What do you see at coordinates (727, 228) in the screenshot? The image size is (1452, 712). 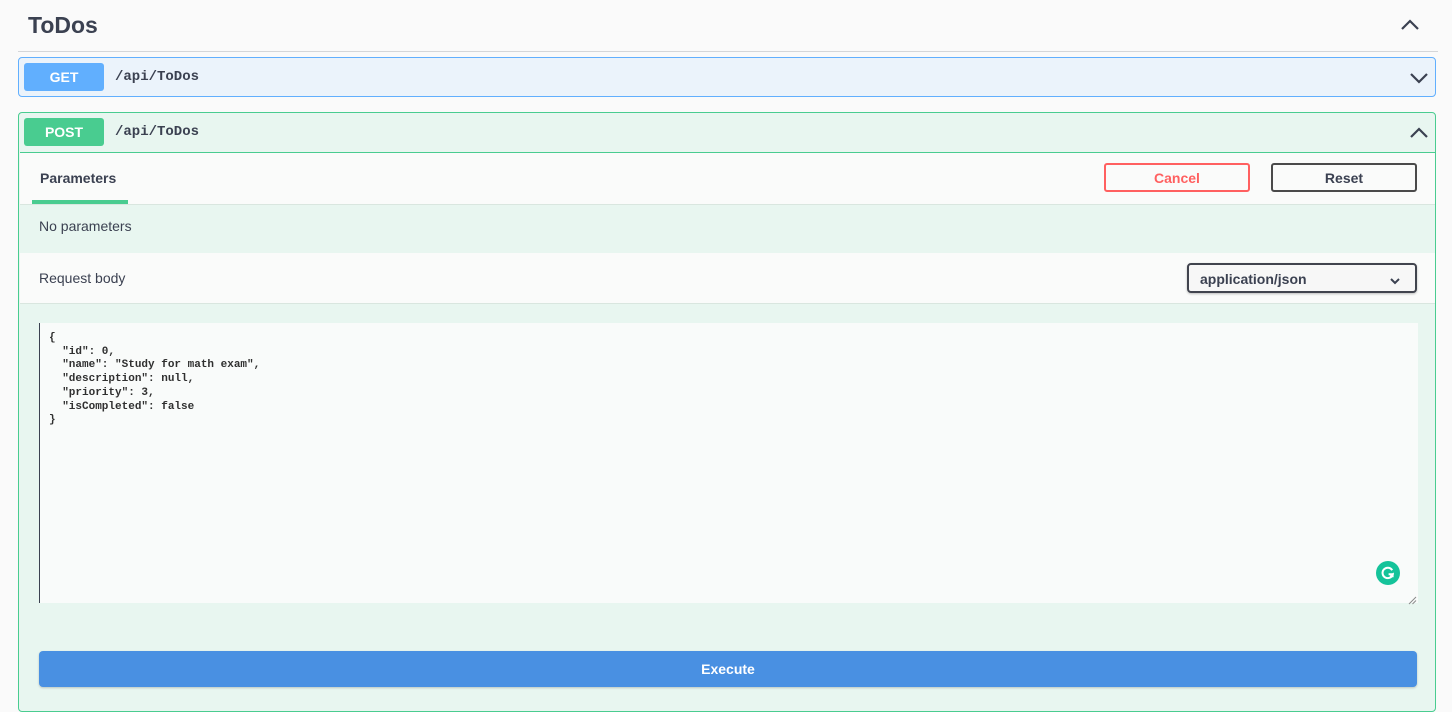 I see `no-parameters-row: No parameters` at bounding box center [727, 228].